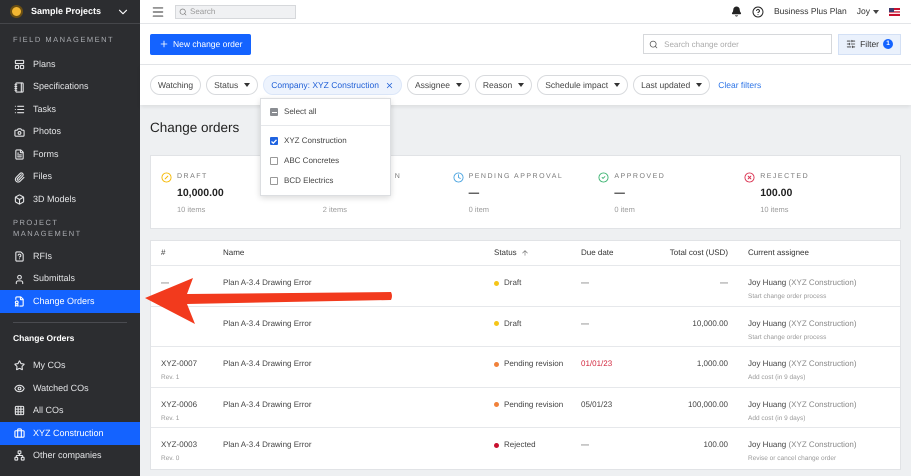 The height and width of the screenshot is (476, 911). Describe the element at coordinates (582, 85) in the screenshot. I see `filter-chip: Schedule impact` at that location.